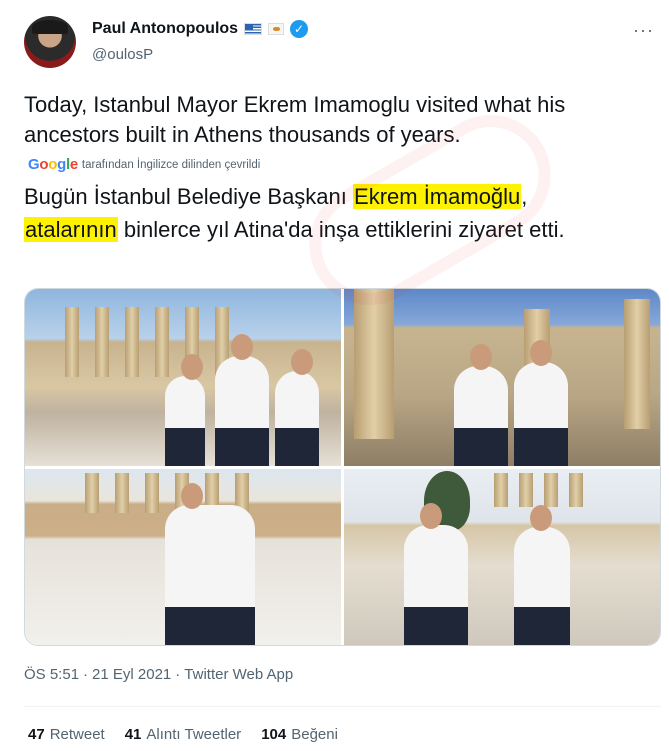  Describe the element at coordinates (342, 706) in the screenshot. I see `divider` at that location.